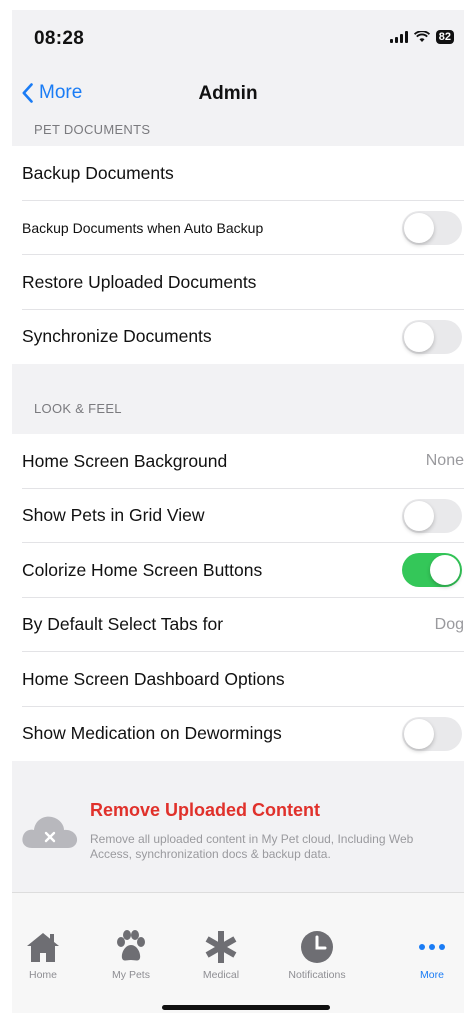 This screenshot has height=1013, width=464. Describe the element at coordinates (432, 947) in the screenshot. I see `ellipsis-icon` at that location.